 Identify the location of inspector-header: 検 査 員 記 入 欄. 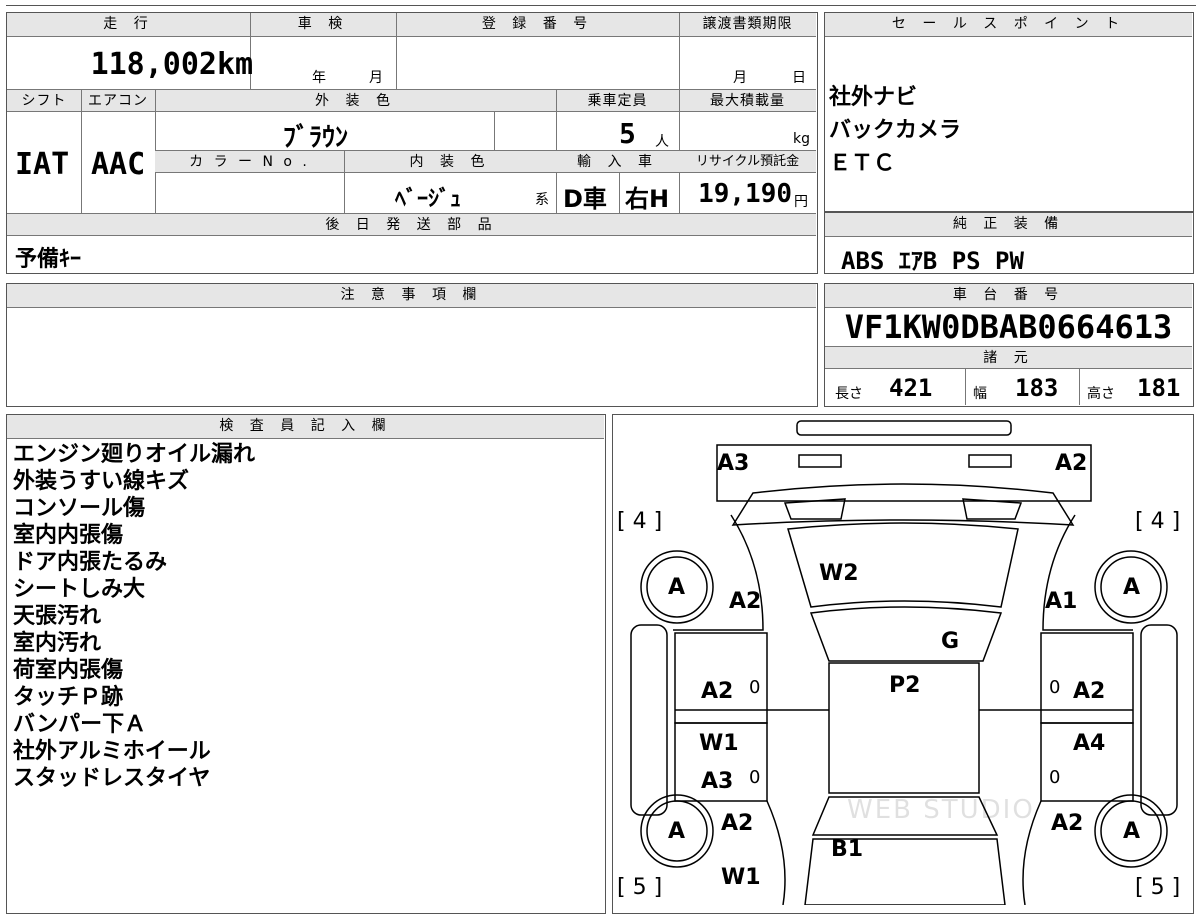
(305, 427).